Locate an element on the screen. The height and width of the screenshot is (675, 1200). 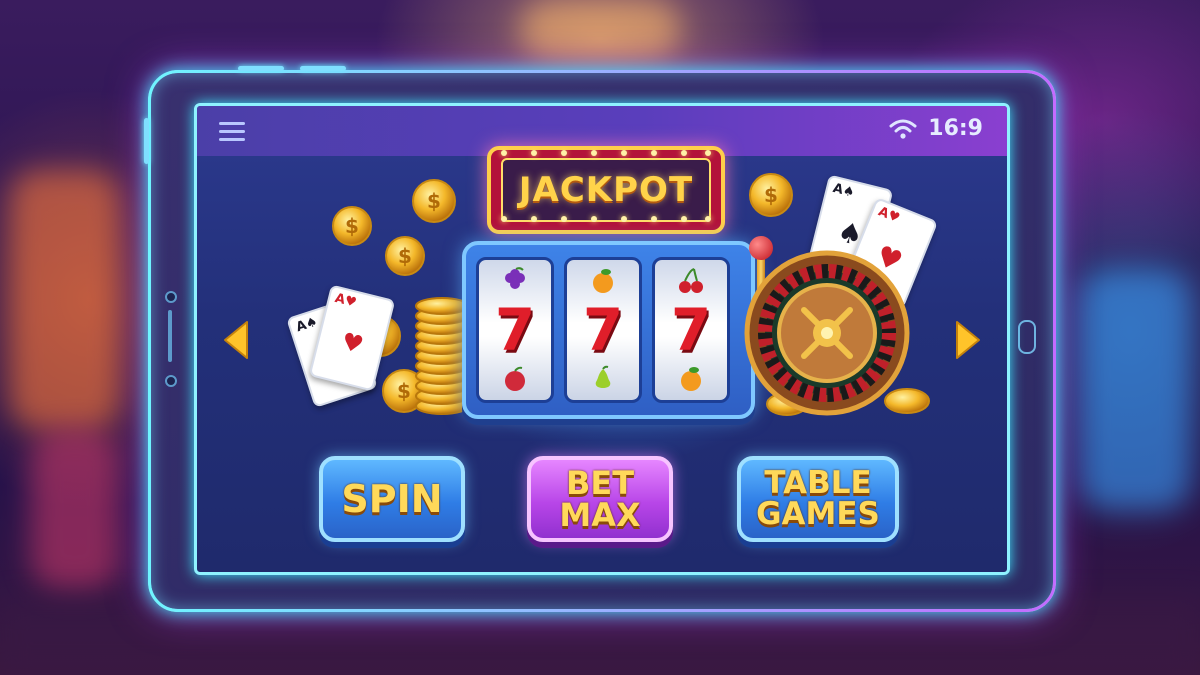
reel-1: 7 is located at coordinates (515, 330).